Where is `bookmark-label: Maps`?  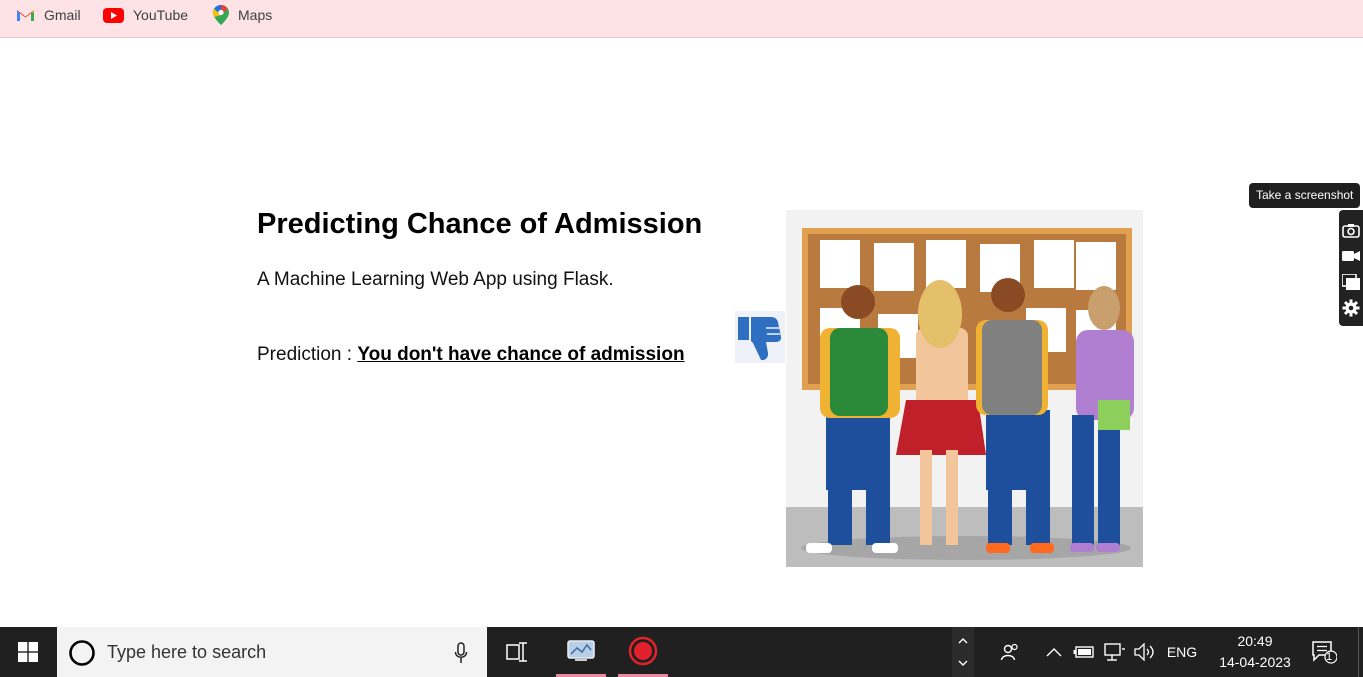 bookmark-label: Maps is located at coordinates (255, 15).